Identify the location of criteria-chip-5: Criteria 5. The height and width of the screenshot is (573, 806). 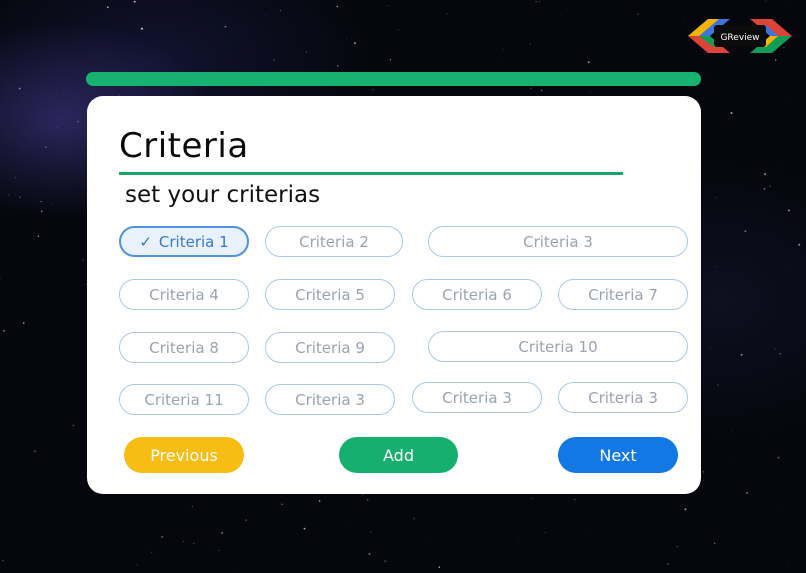
(330, 294).